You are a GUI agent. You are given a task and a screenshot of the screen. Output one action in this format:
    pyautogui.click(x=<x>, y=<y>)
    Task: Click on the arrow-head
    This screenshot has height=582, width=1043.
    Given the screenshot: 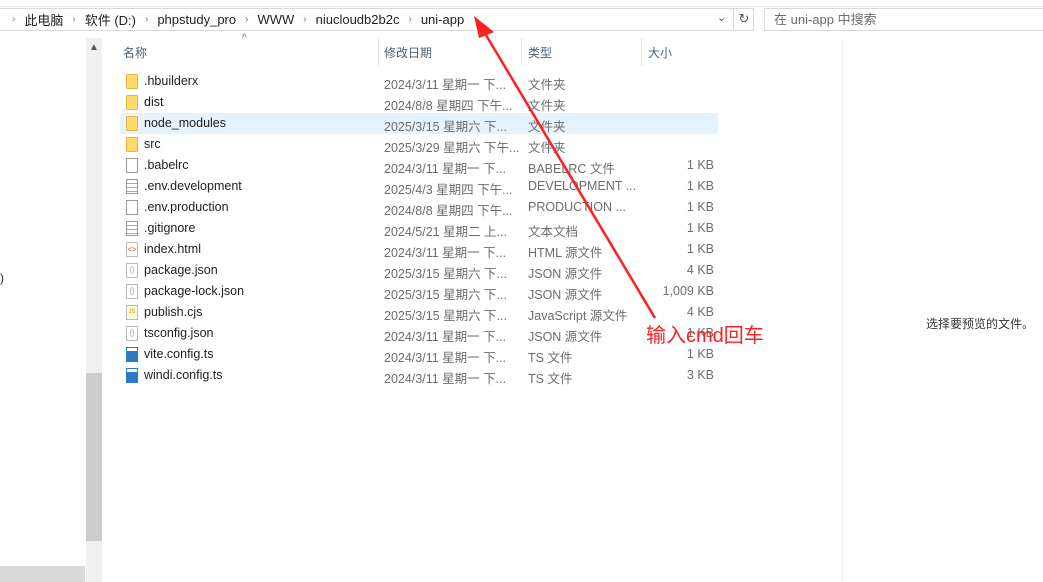 What is the action you would take?
    pyautogui.click(x=484, y=27)
    